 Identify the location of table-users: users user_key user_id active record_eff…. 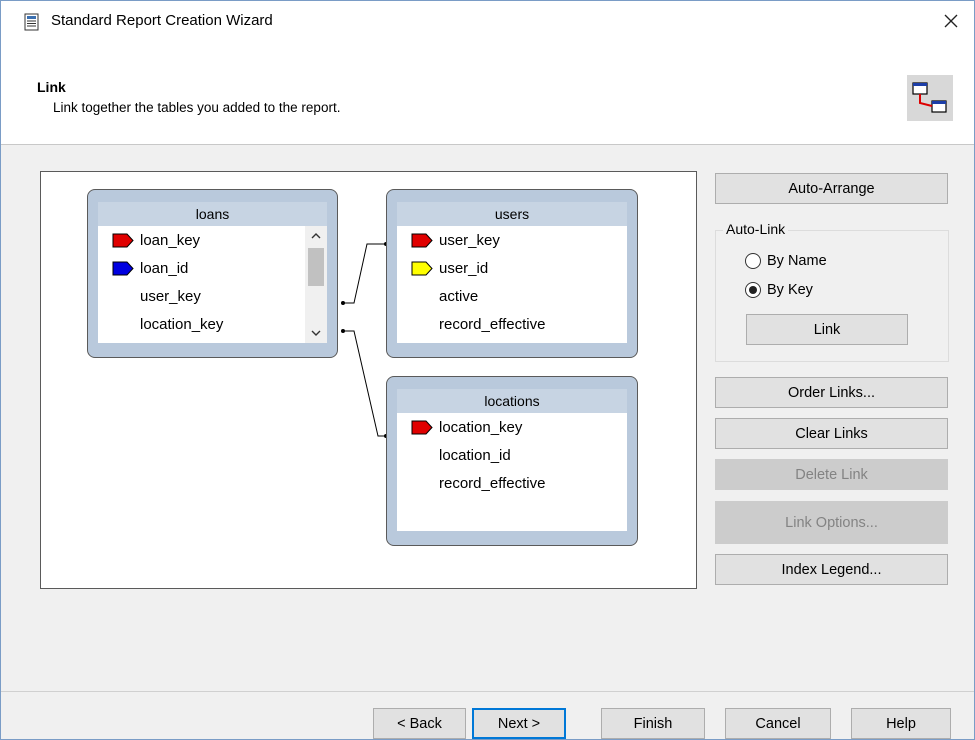
(512, 273).